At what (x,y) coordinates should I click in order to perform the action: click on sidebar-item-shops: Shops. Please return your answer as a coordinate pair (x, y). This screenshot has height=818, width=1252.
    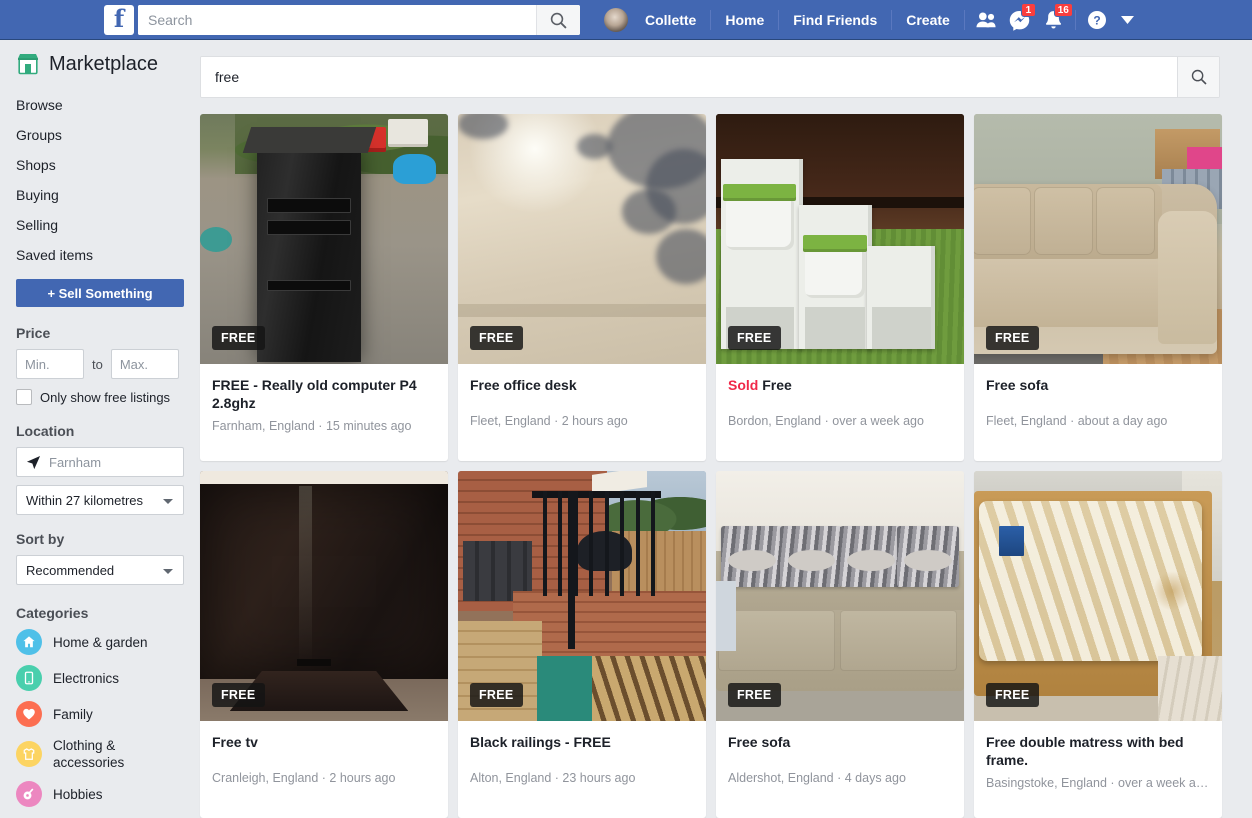
    Looking at the image, I should click on (98, 165).